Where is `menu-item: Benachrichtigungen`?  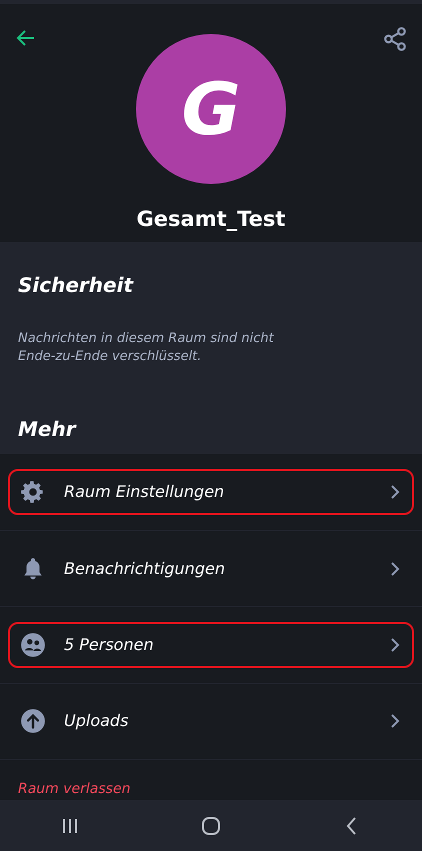
menu-item: Benachrichtigungen is located at coordinates (211, 569).